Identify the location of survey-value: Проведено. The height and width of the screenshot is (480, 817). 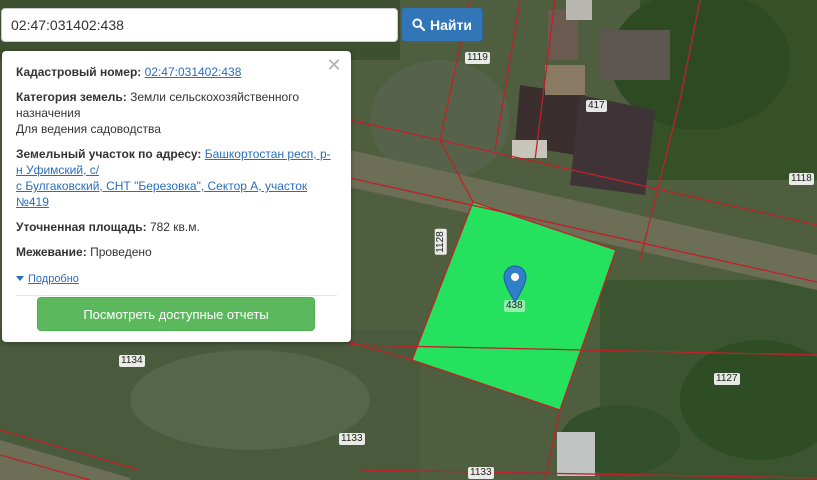
(121, 252).